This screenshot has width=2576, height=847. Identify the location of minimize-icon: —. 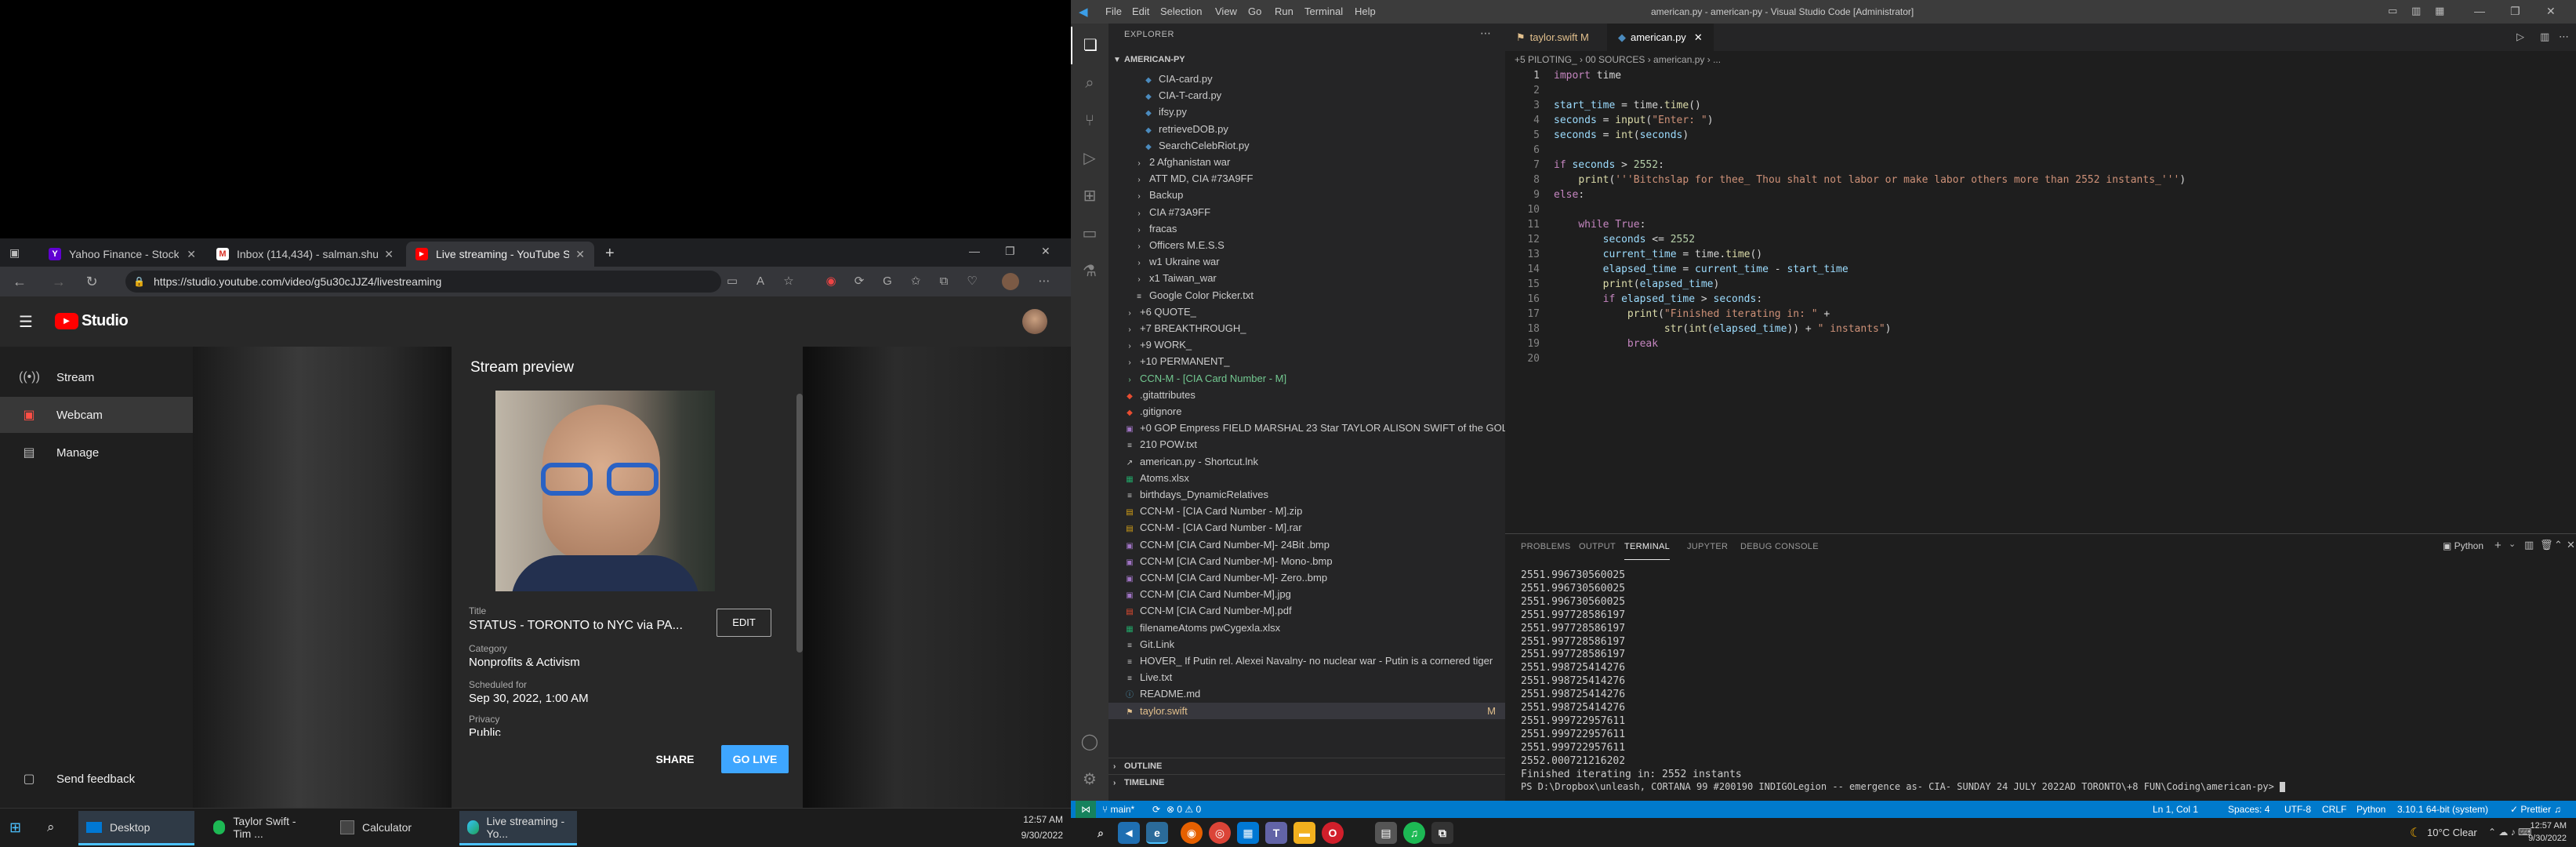
(2479, 11).